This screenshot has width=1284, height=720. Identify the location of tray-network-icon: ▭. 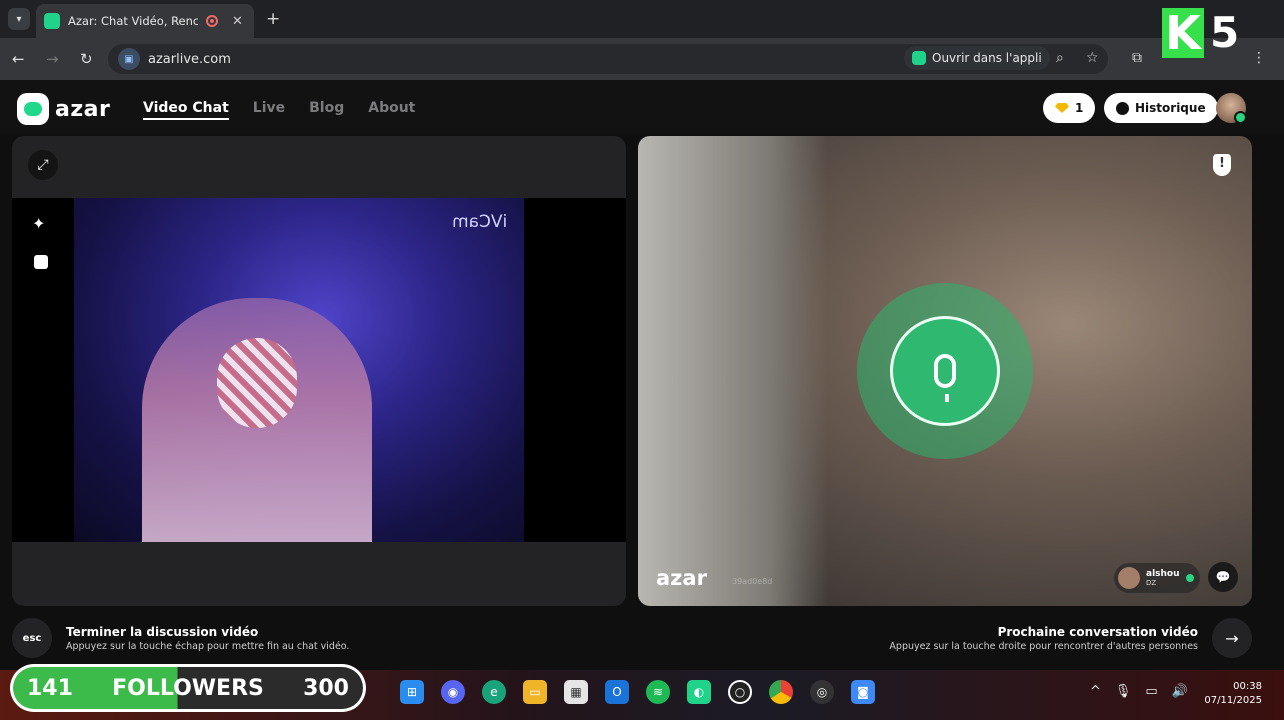
(1151, 691).